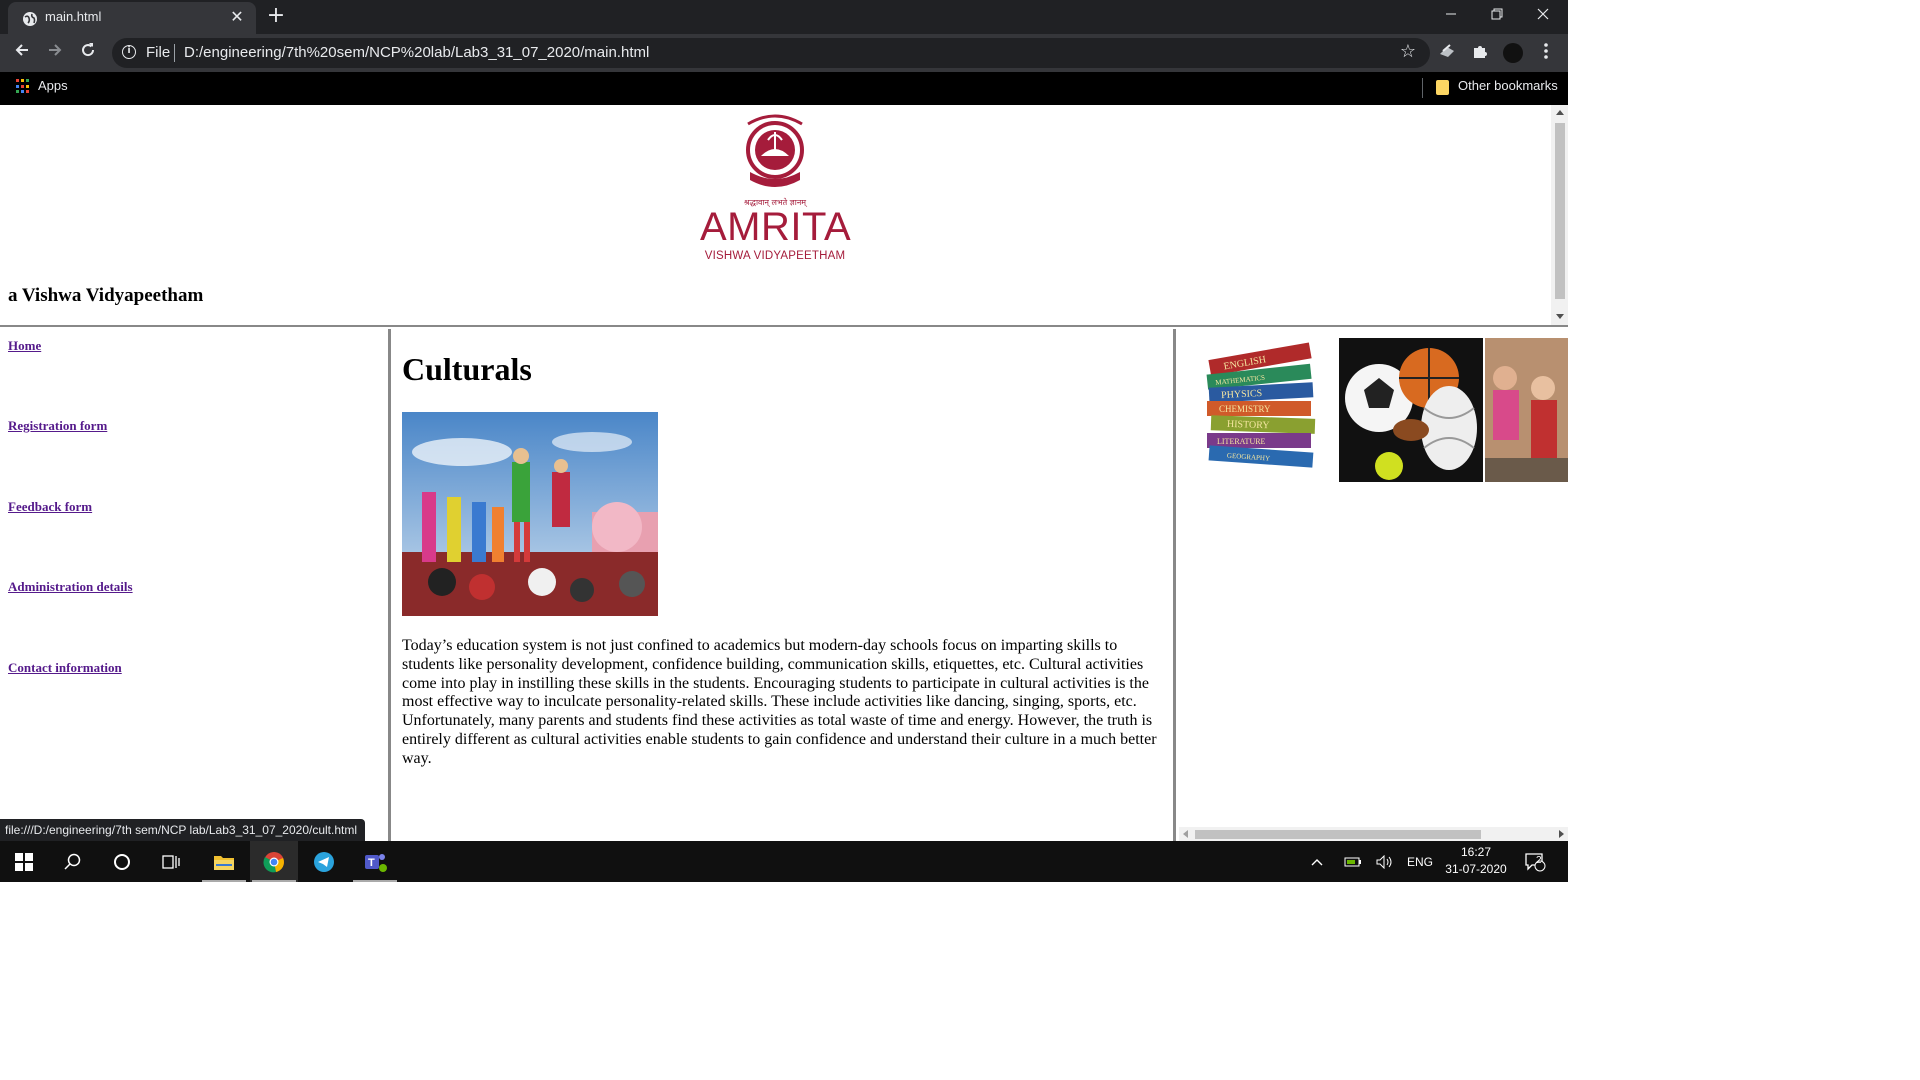  Describe the element at coordinates (1242, 394) in the screenshot. I see `book-label: PHYSICS` at that location.